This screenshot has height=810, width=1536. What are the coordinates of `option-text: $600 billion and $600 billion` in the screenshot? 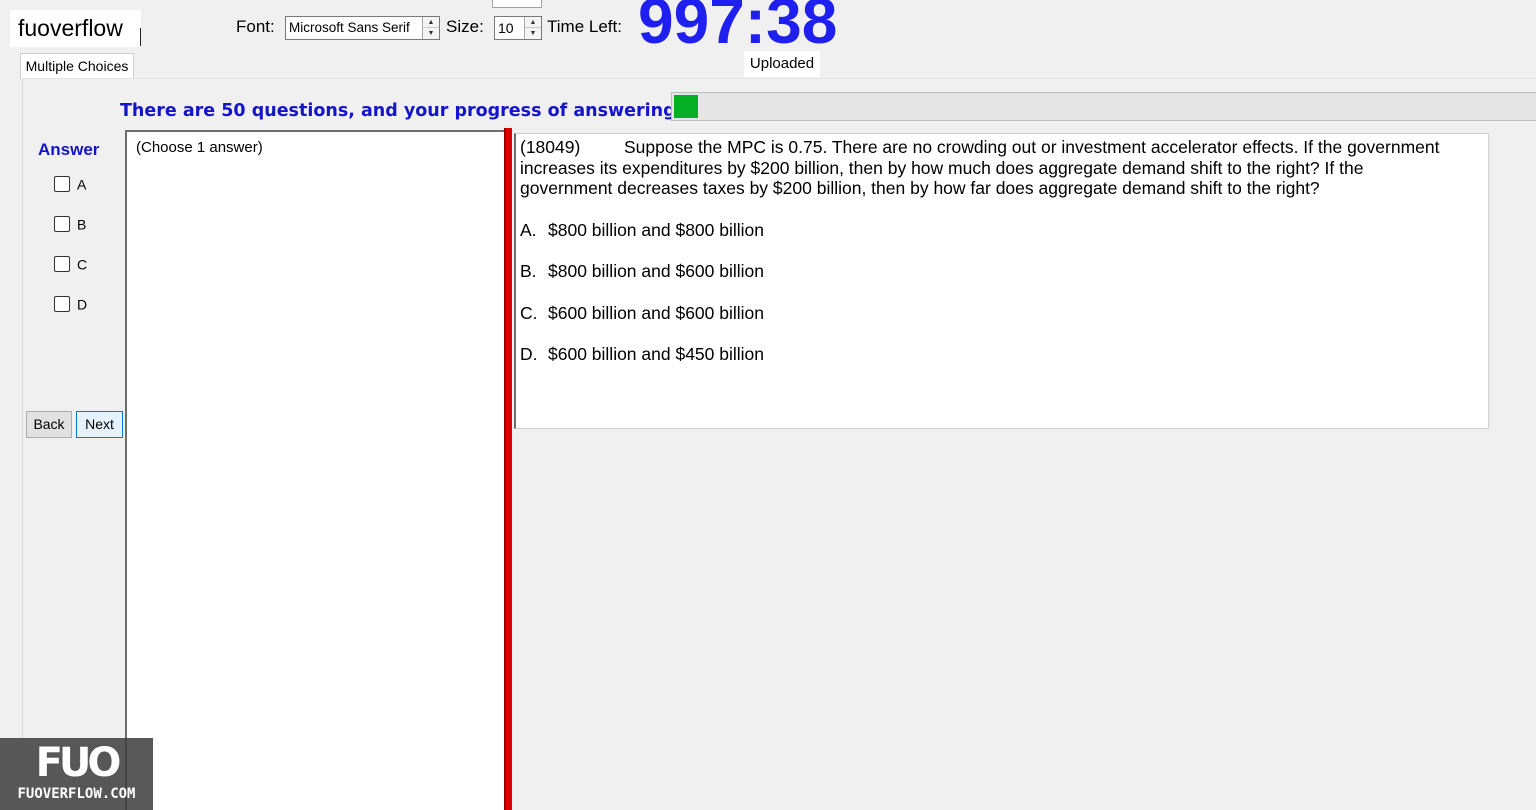 It's located at (656, 312).